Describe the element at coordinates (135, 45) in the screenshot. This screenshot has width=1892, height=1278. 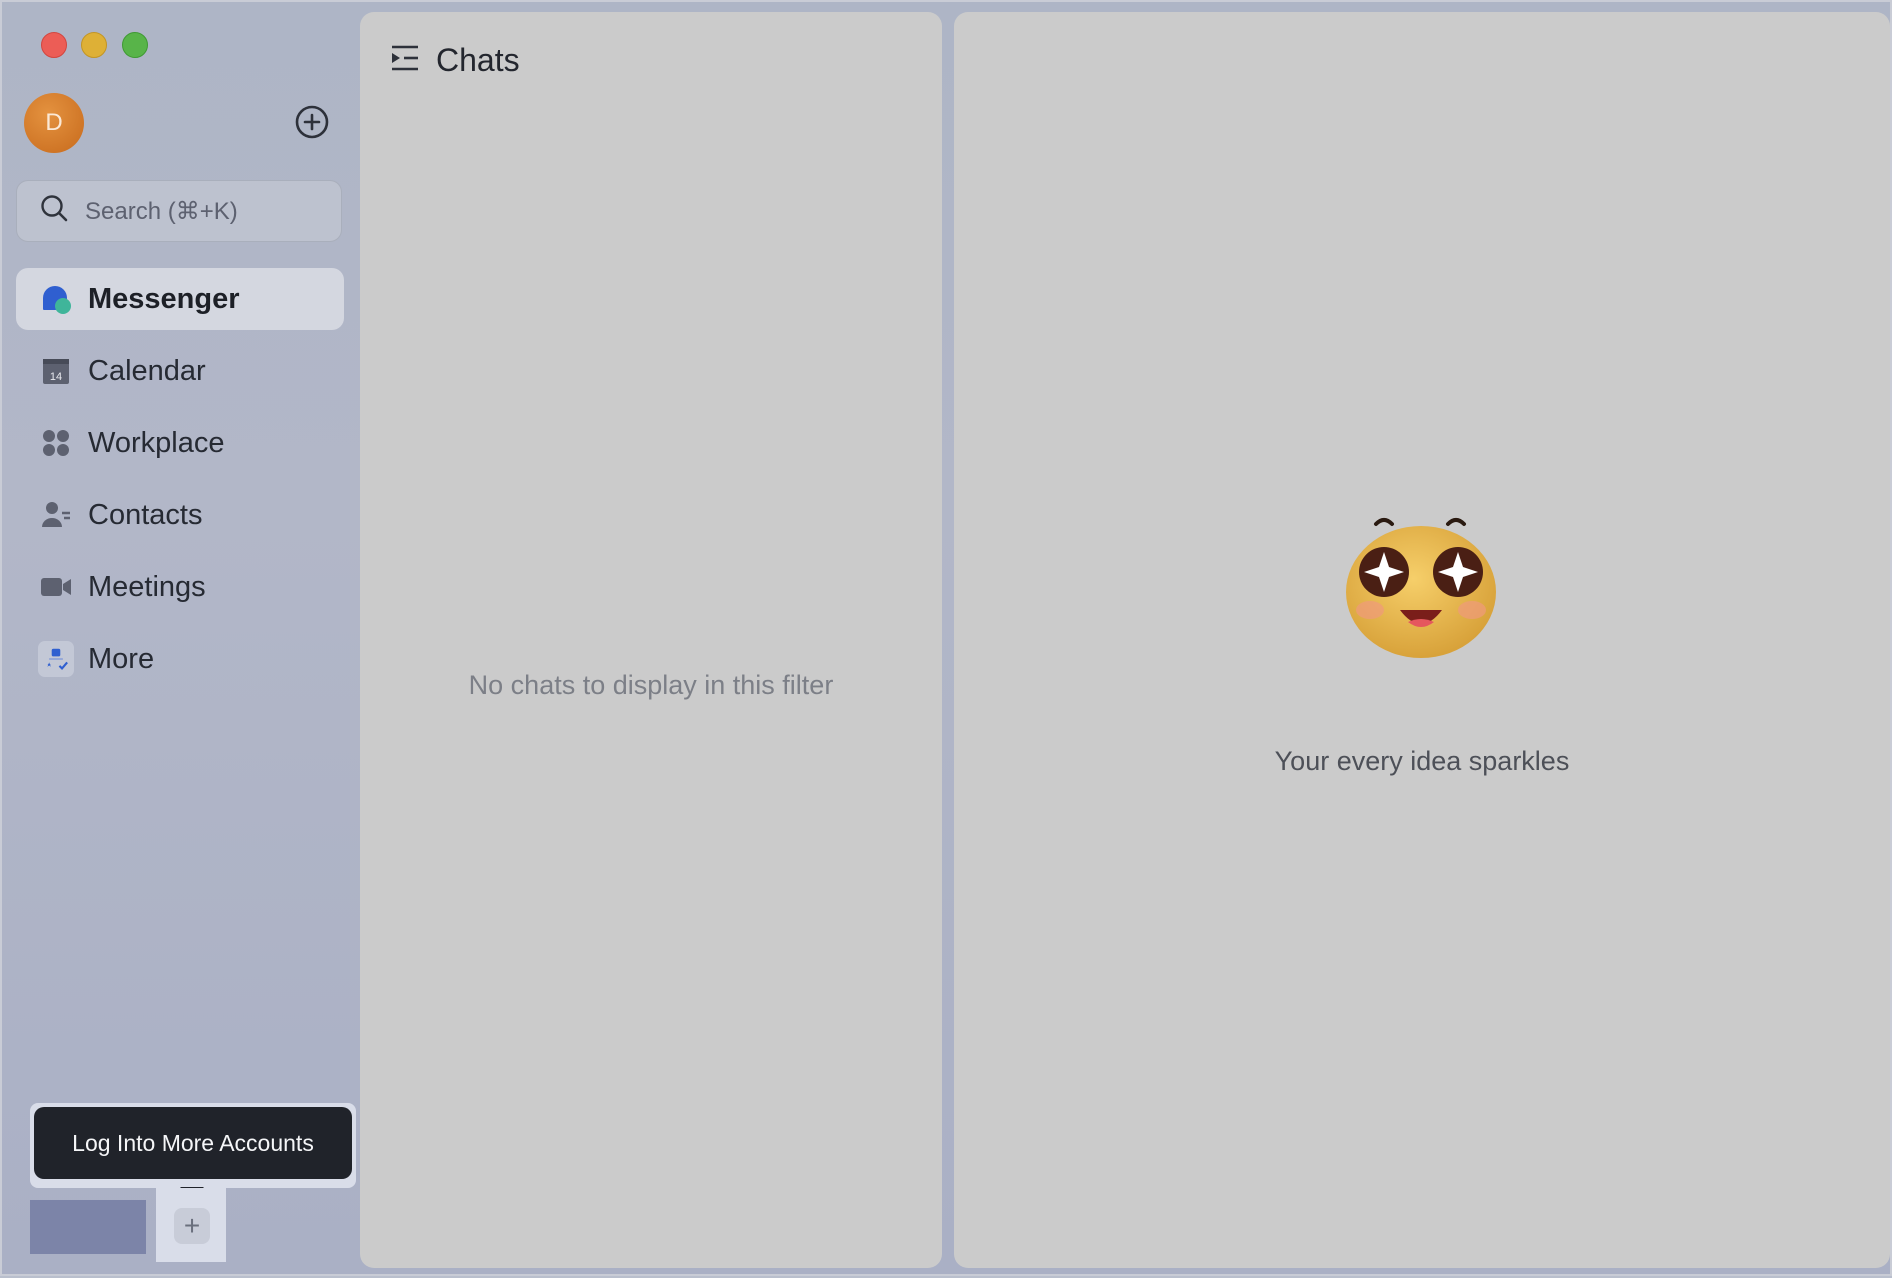
I see `zoom-window-button` at that location.